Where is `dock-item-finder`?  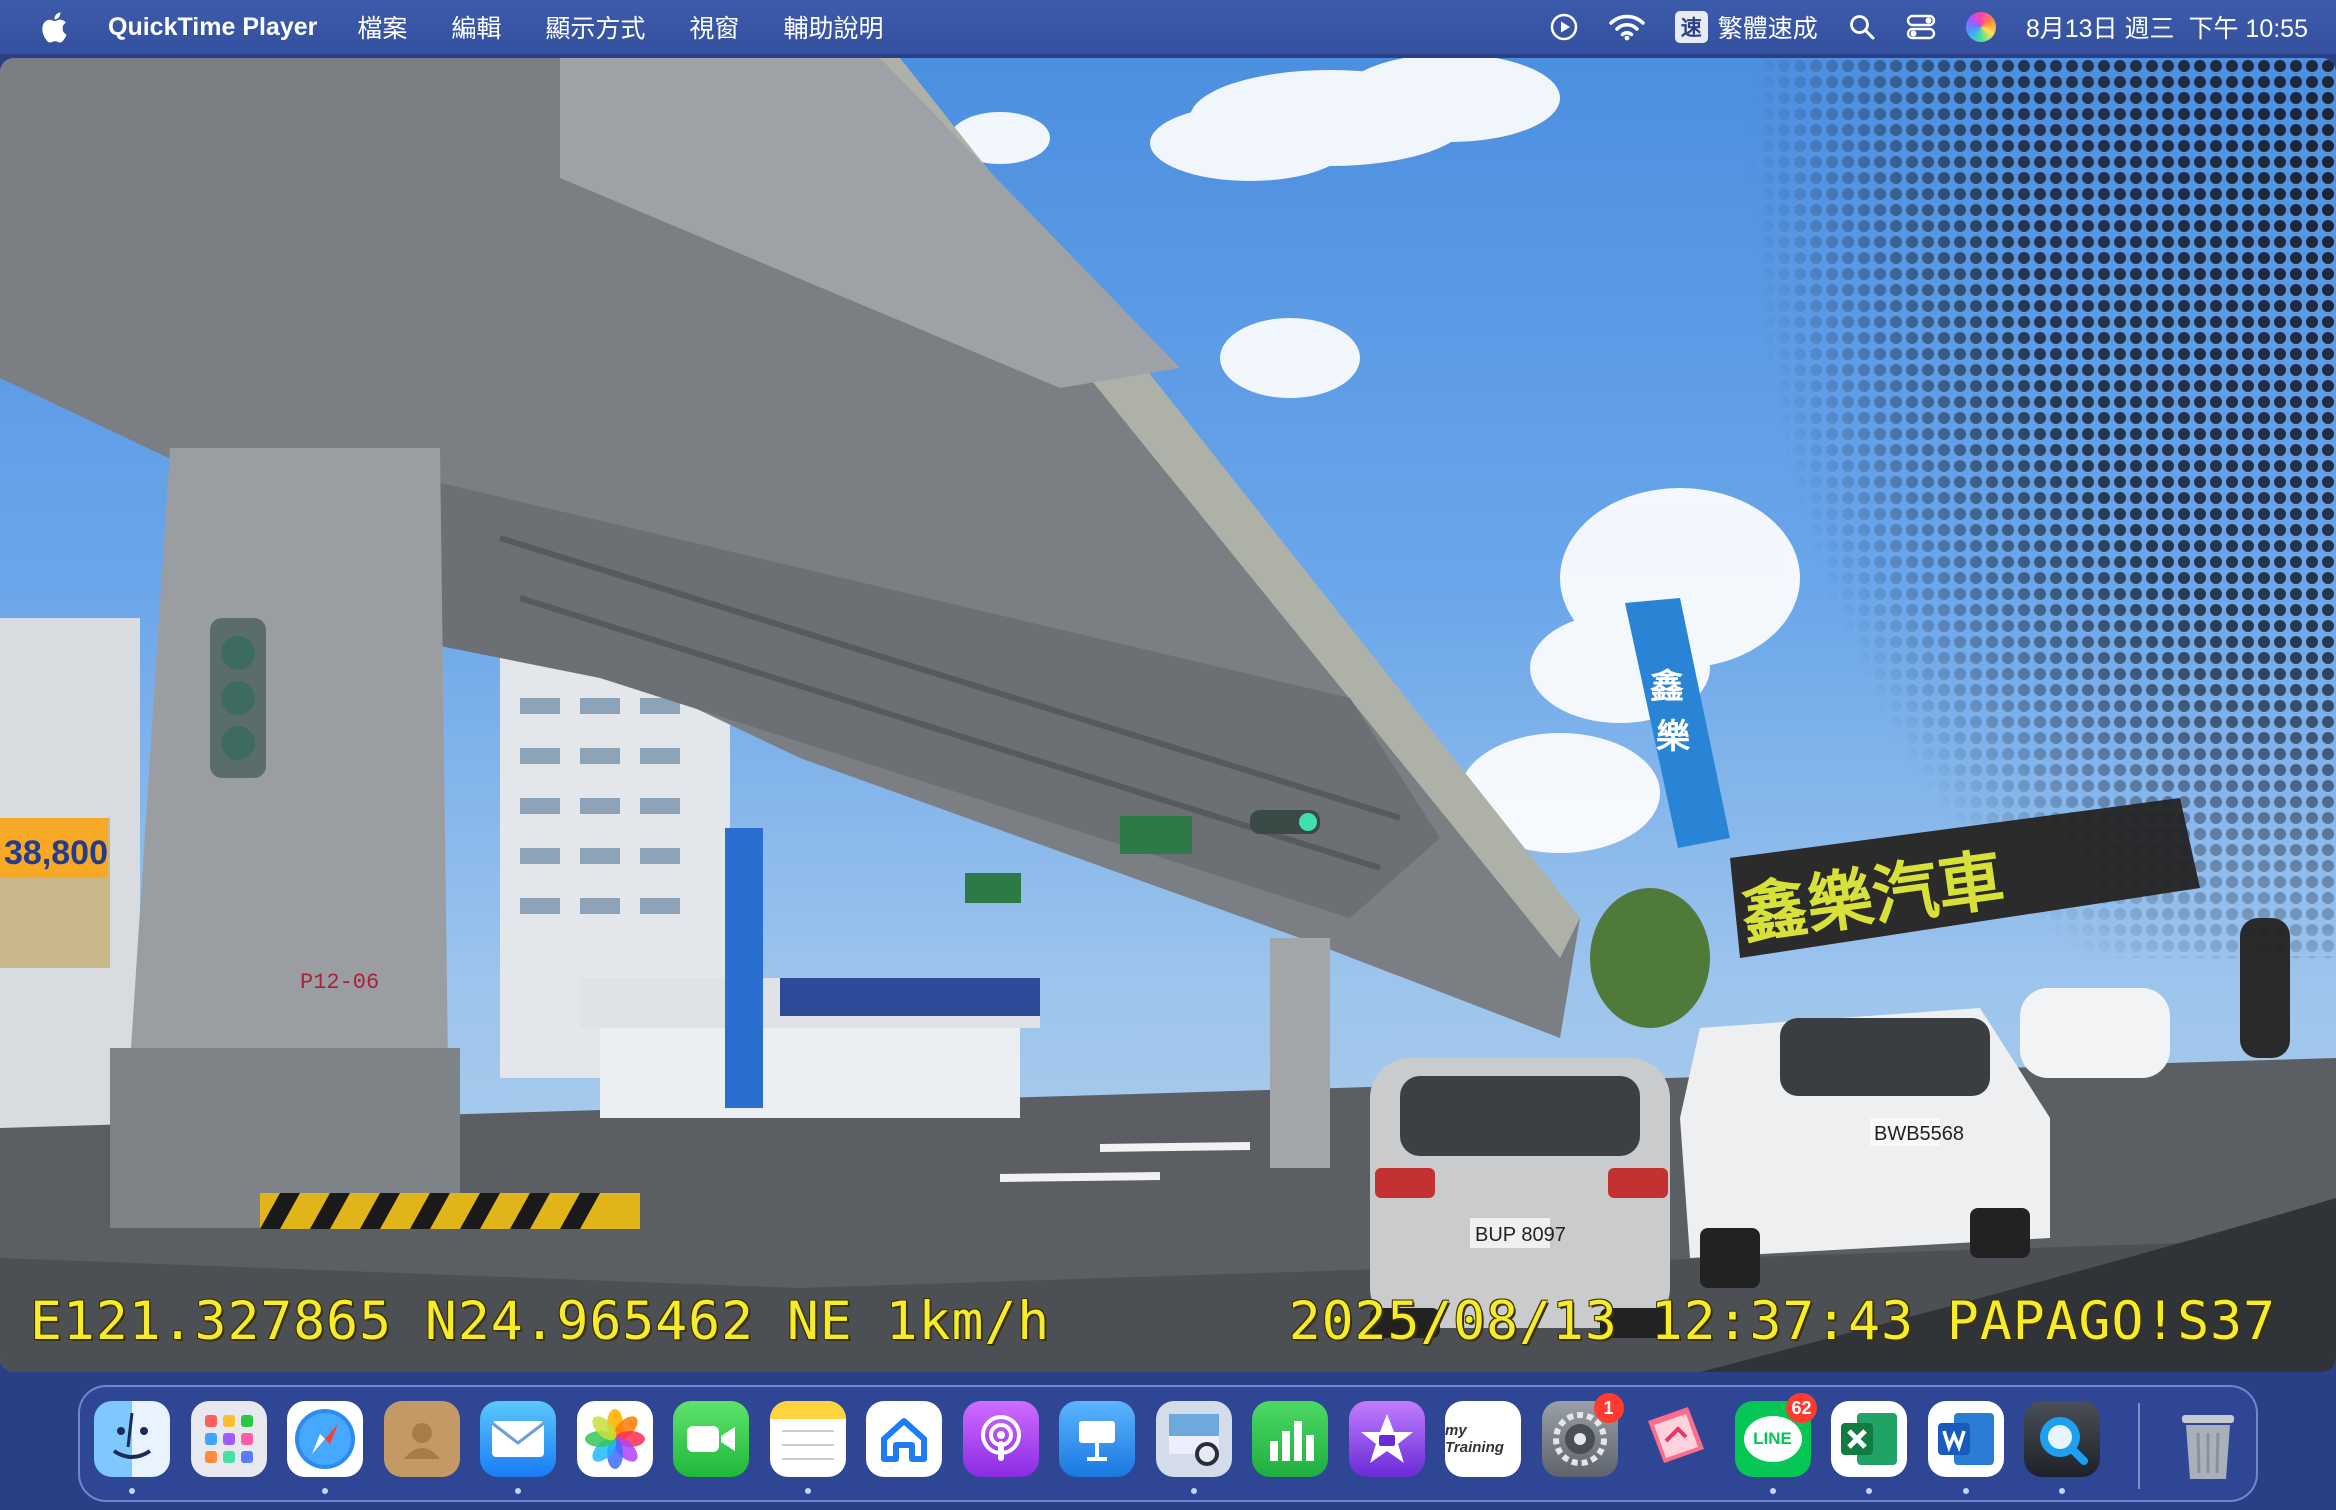
dock-item-finder is located at coordinates (132, 1447).